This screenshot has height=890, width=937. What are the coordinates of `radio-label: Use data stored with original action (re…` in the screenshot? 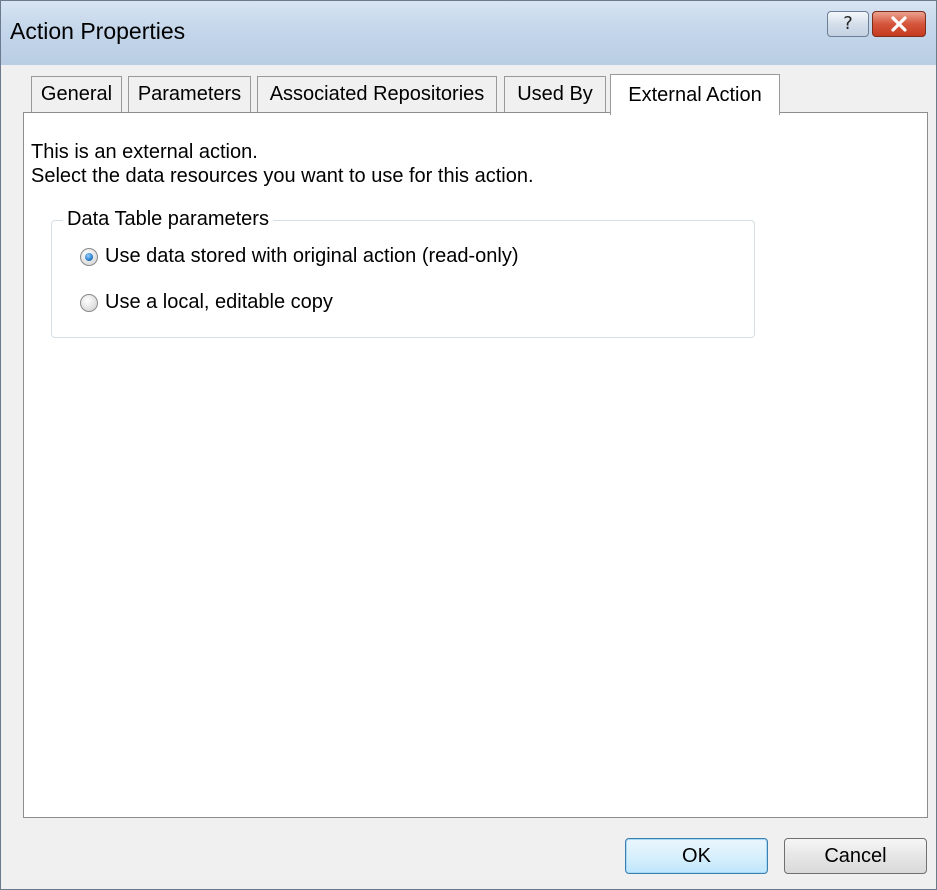 It's located at (312, 256).